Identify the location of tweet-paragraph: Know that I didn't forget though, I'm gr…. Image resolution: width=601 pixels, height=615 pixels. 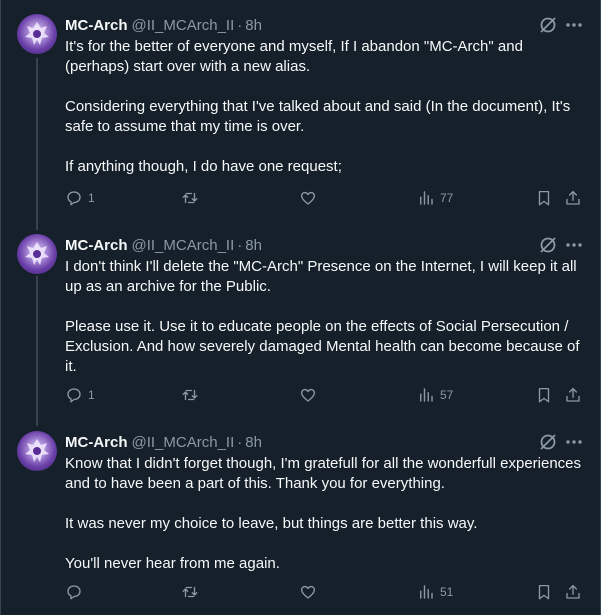
(323, 473).